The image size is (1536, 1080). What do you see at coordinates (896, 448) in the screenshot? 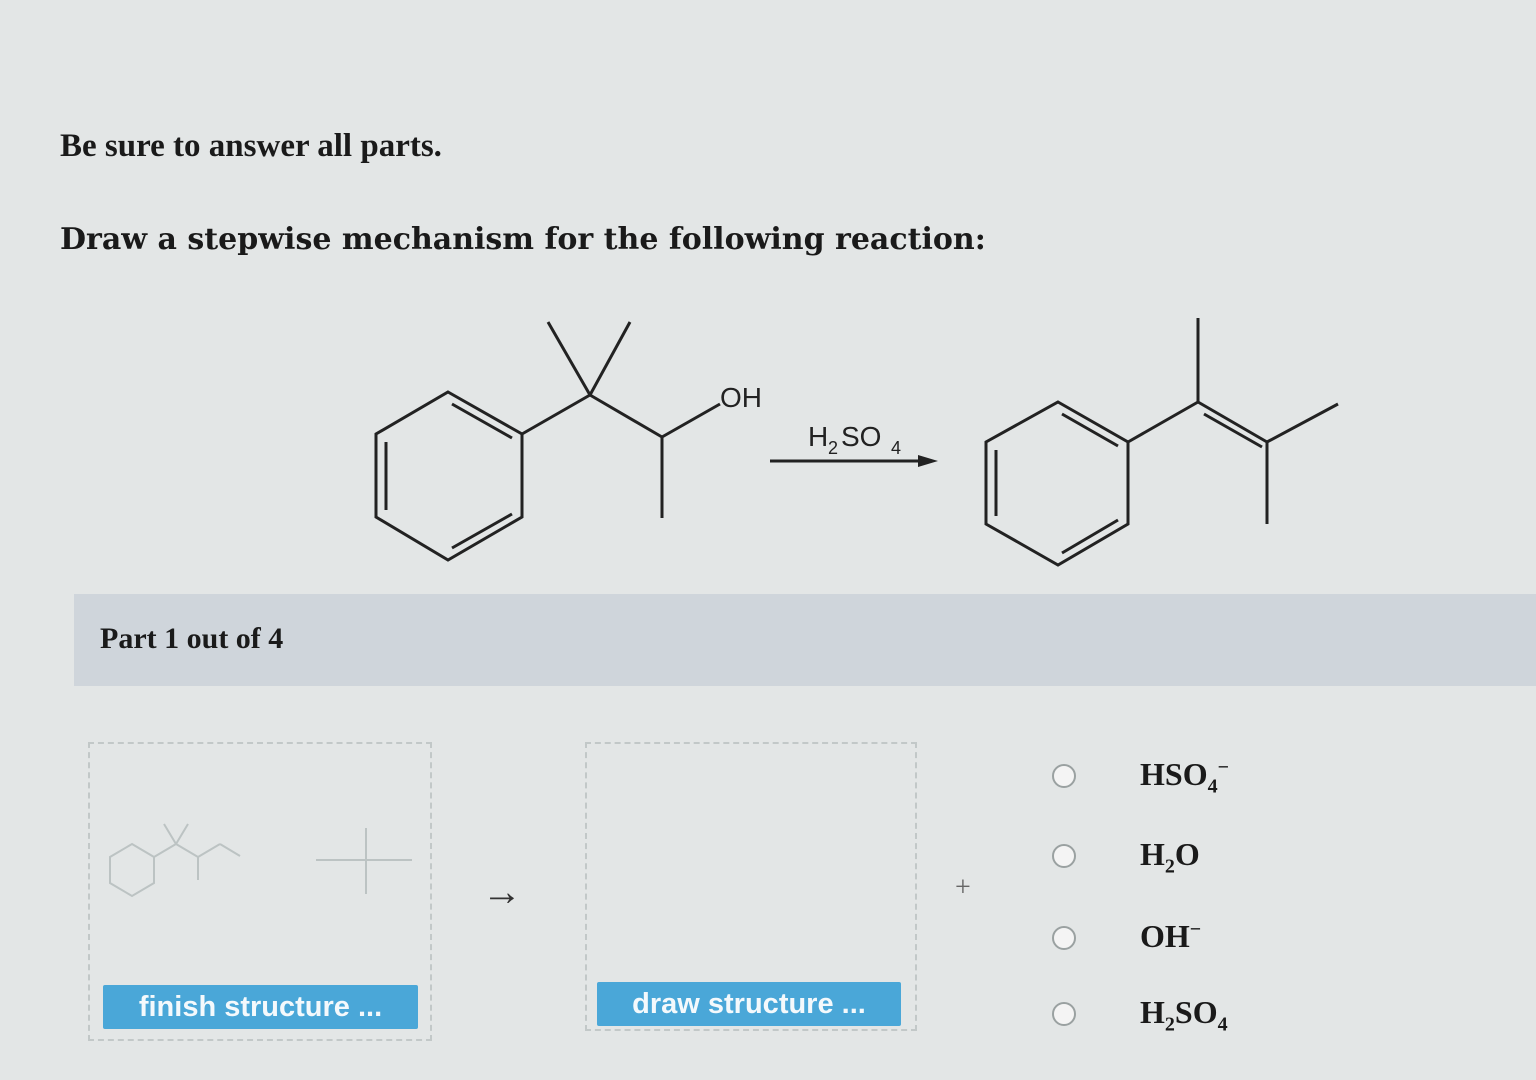
I see `svg-text: 4` at bounding box center [896, 448].